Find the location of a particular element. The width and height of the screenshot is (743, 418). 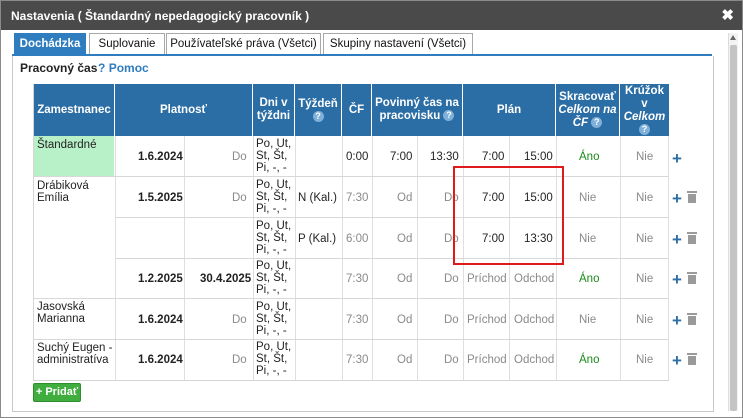

required-from: 7:00 is located at coordinates (401, 157).